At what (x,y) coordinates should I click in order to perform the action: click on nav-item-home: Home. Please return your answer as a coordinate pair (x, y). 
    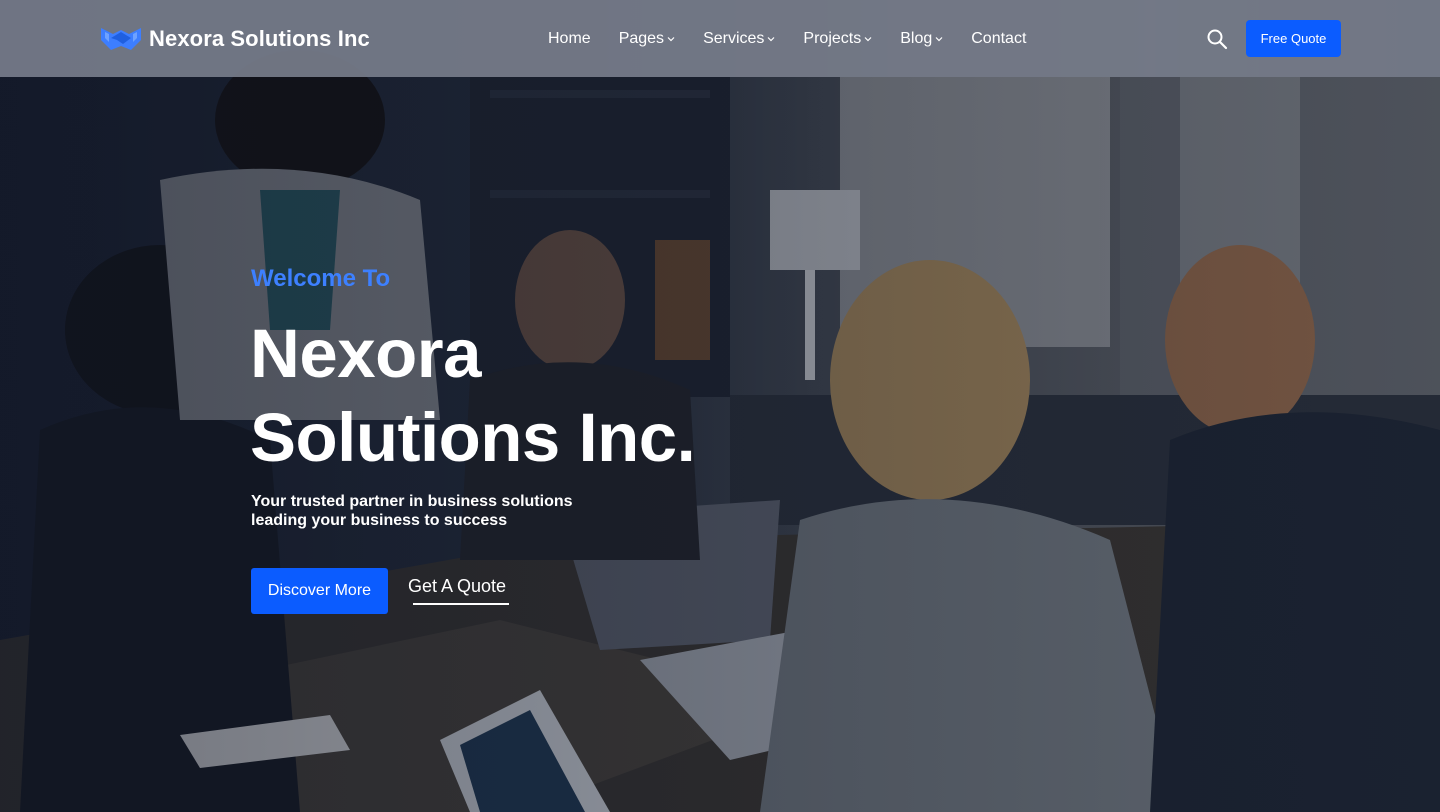
    Looking at the image, I should click on (569, 39).